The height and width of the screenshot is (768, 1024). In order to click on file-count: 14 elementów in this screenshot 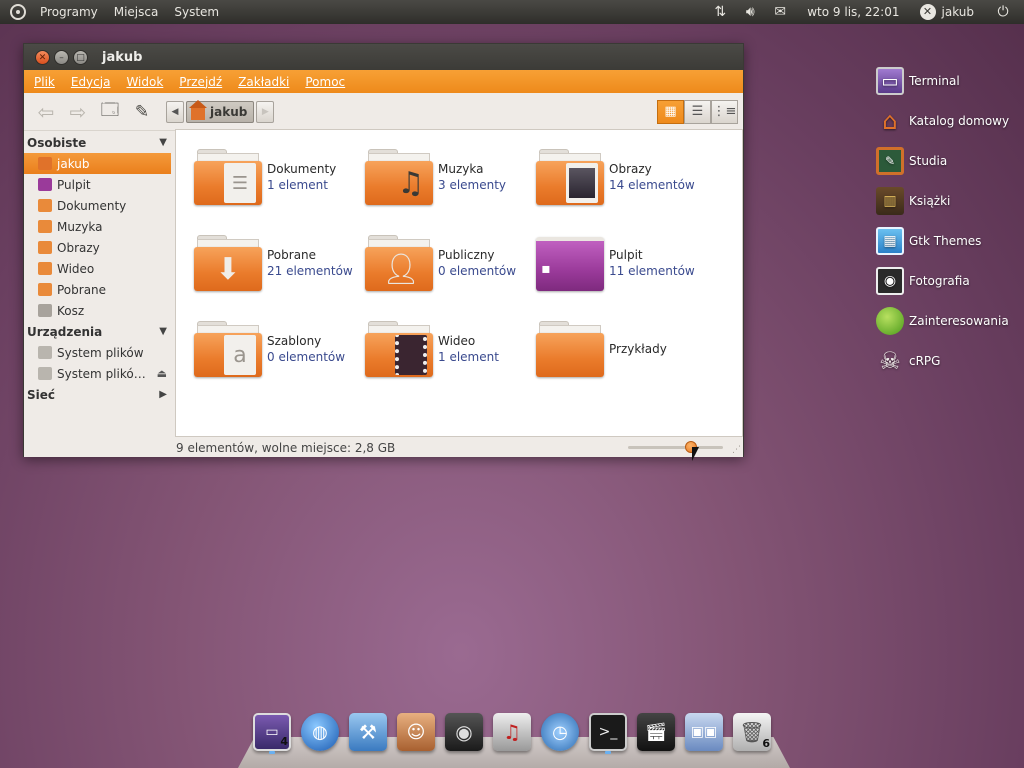, I will do `click(652, 184)`.